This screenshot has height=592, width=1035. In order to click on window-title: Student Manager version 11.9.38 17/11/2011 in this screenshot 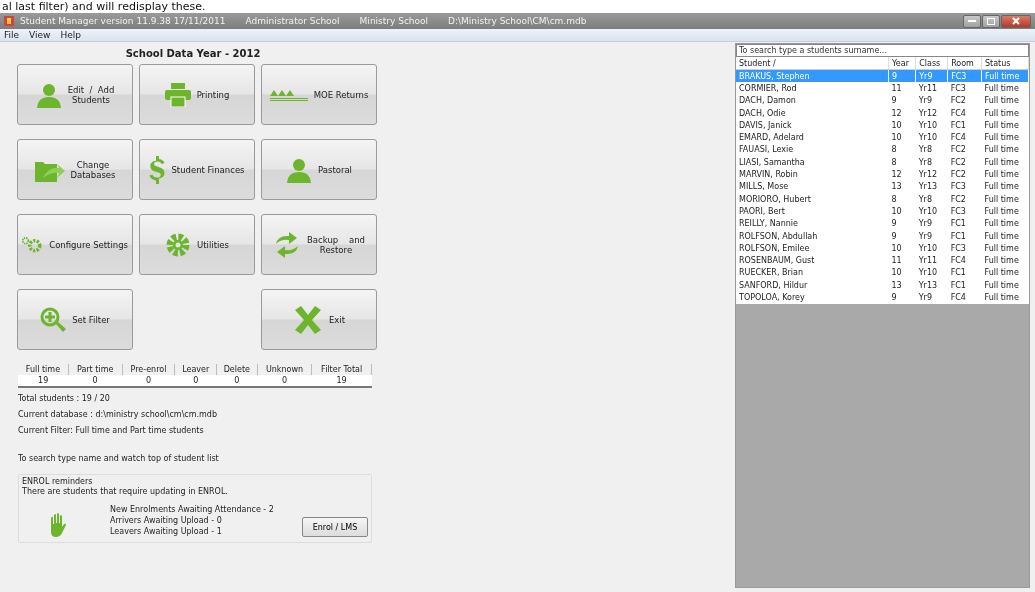, I will do `click(123, 21)`.